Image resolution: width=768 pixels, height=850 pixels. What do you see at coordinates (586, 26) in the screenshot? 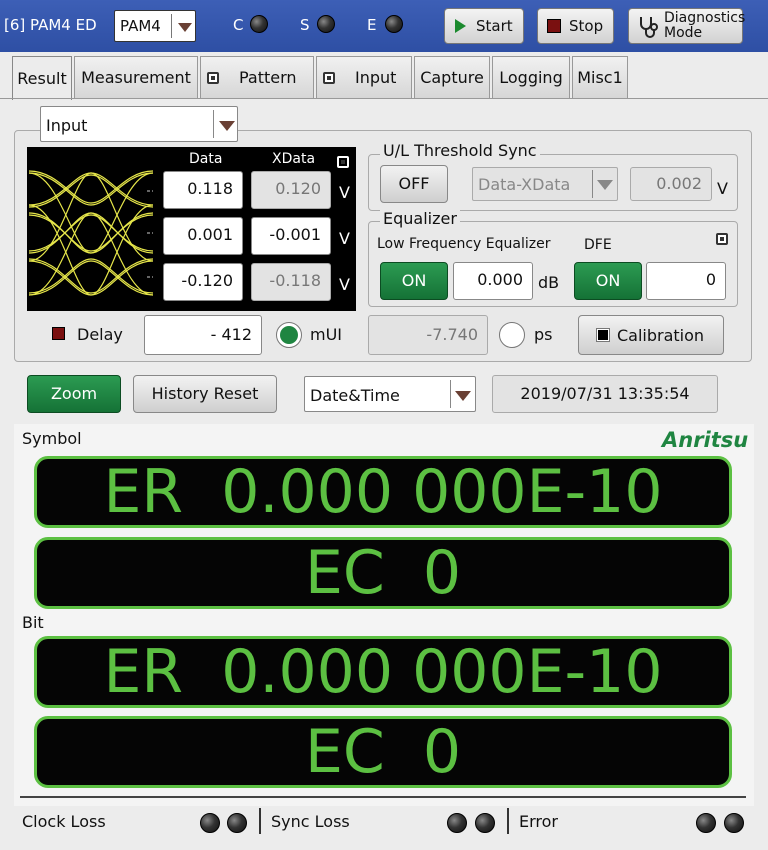
I see `stop-button-label: Stop` at bounding box center [586, 26].